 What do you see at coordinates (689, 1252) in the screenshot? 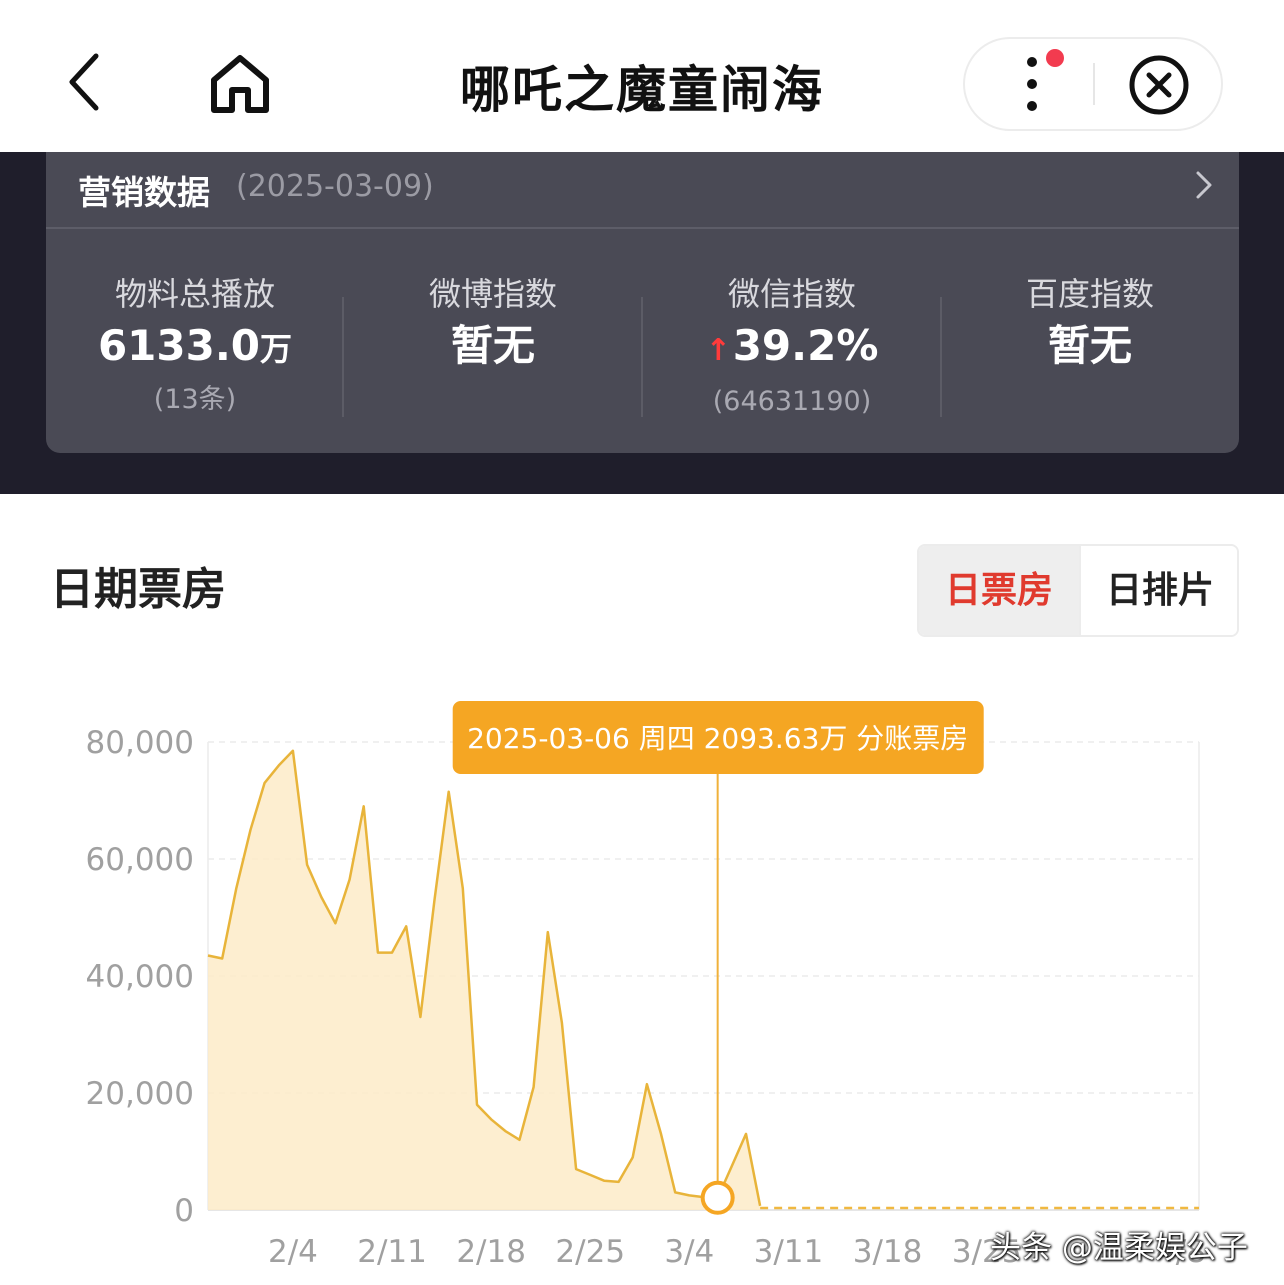
I see `x-tick-label: 3/4` at bounding box center [689, 1252].